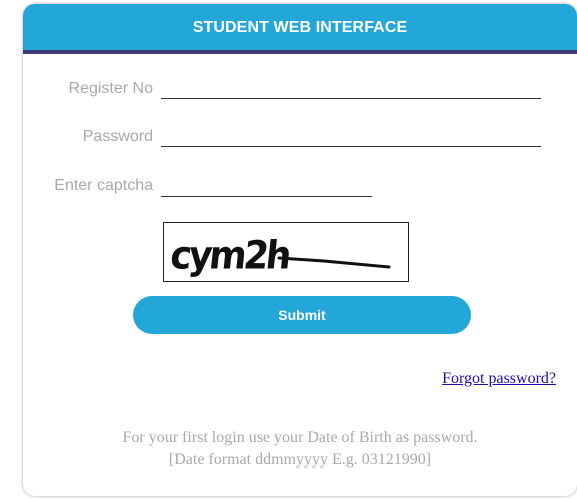 Image resolution: width=577 pixels, height=499 pixels. What do you see at coordinates (351, 135) in the screenshot?
I see `password-input` at bounding box center [351, 135].